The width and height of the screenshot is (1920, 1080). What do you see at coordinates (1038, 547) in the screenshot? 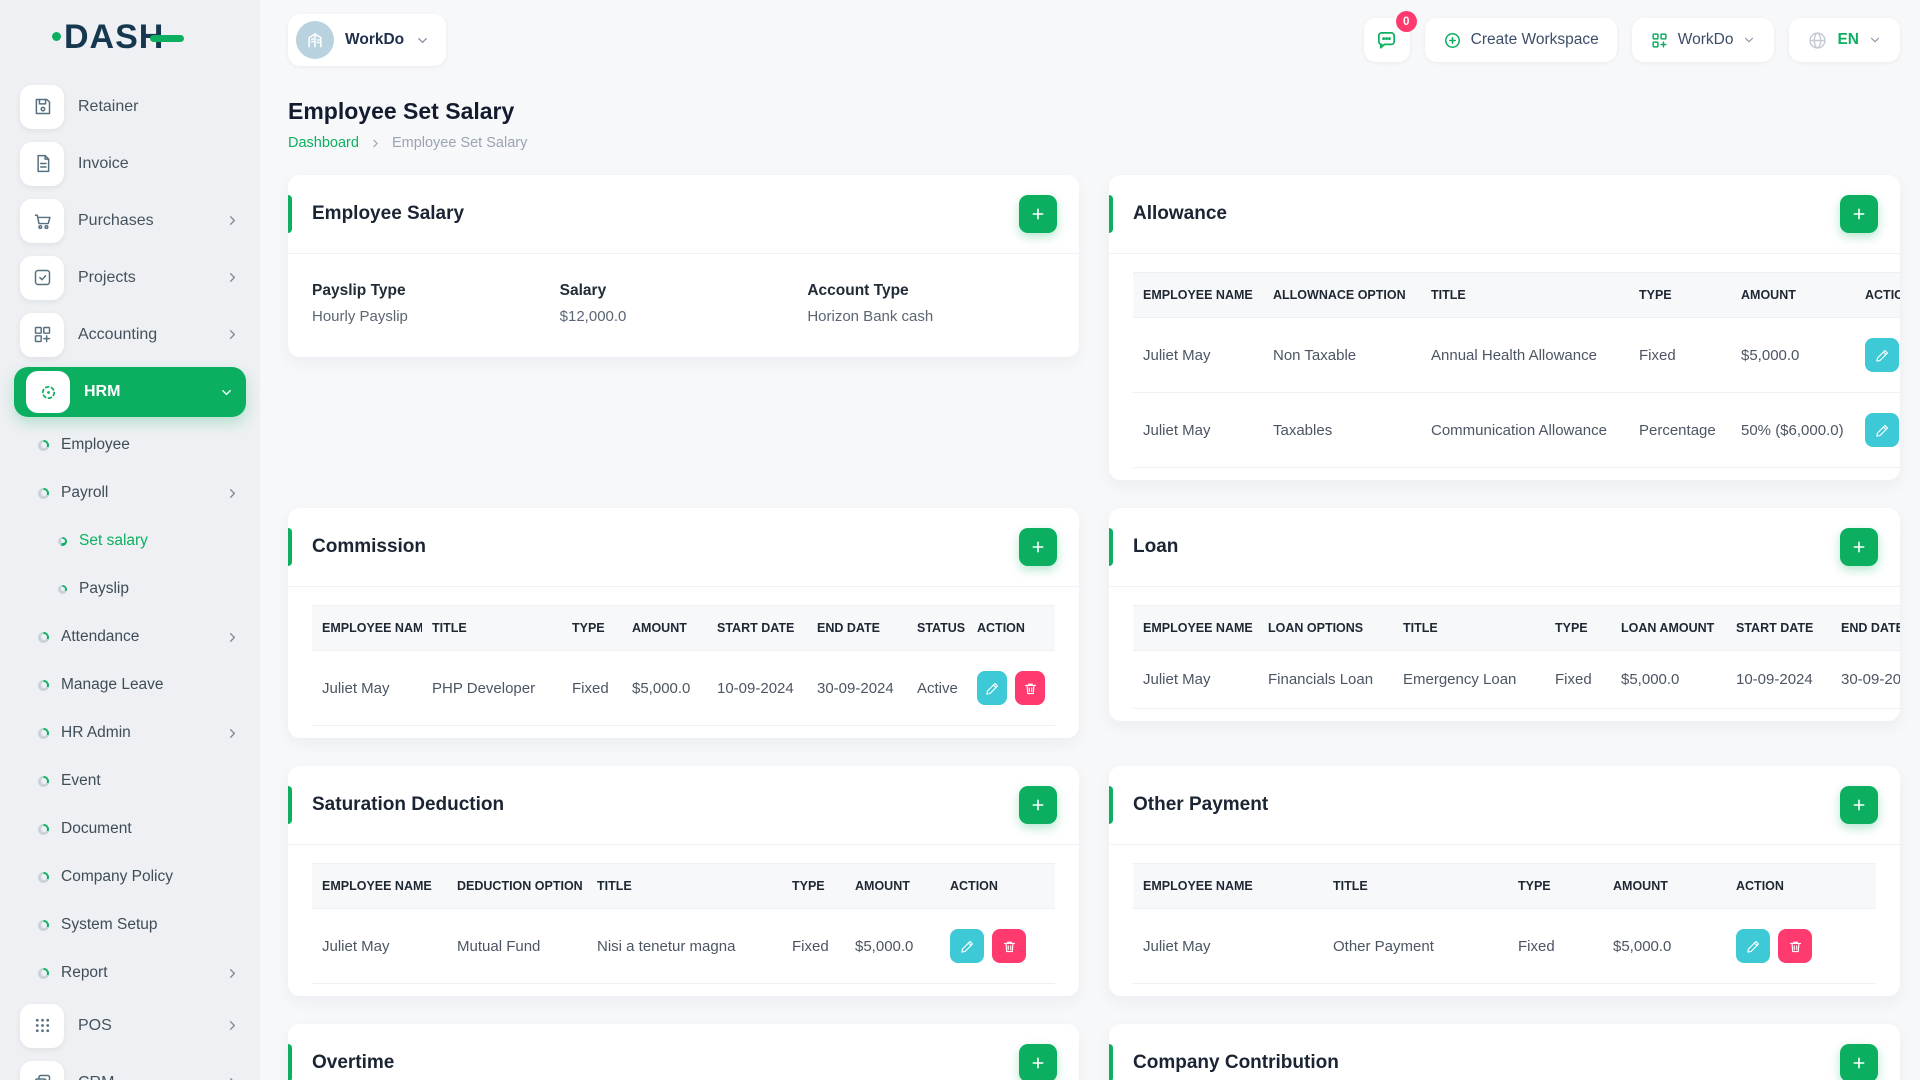
I see `add-commission-button` at bounding box center [1038, 547].